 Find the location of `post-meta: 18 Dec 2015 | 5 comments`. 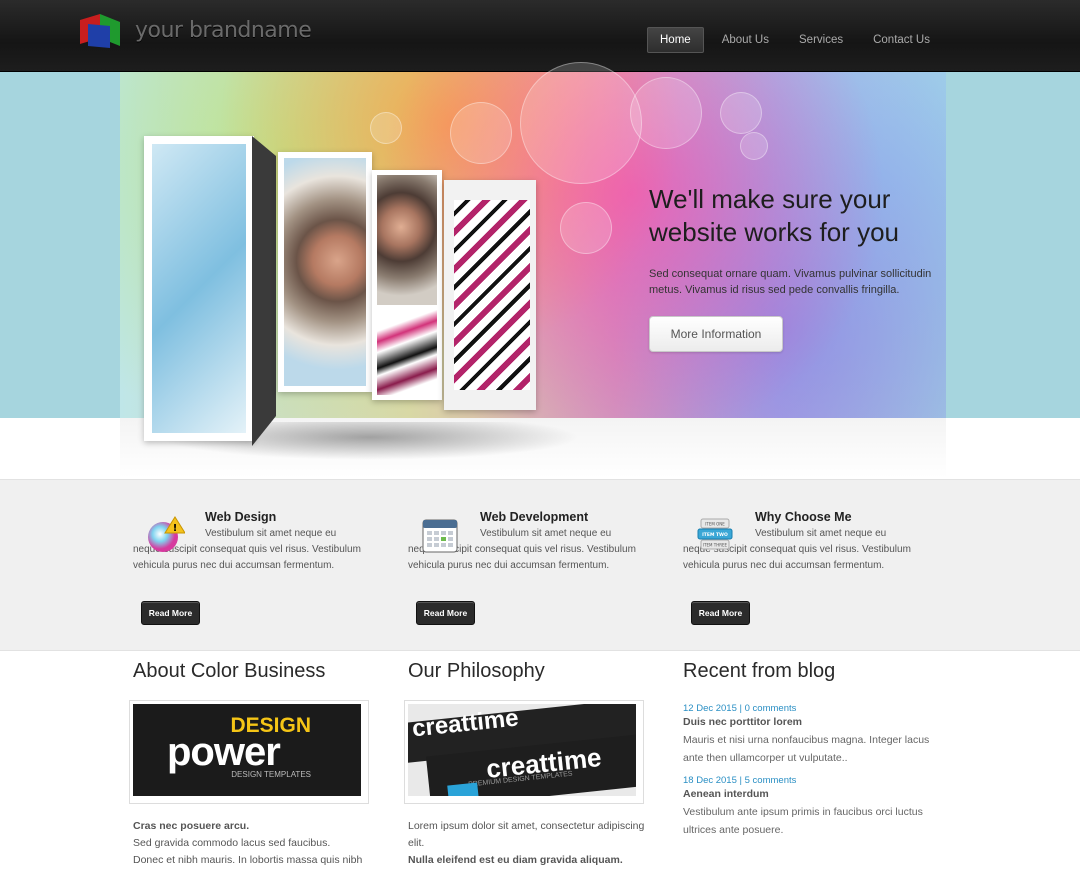

post-meta: 18 Dec 2015 | 5 comments is located at coordinates (740, 780).